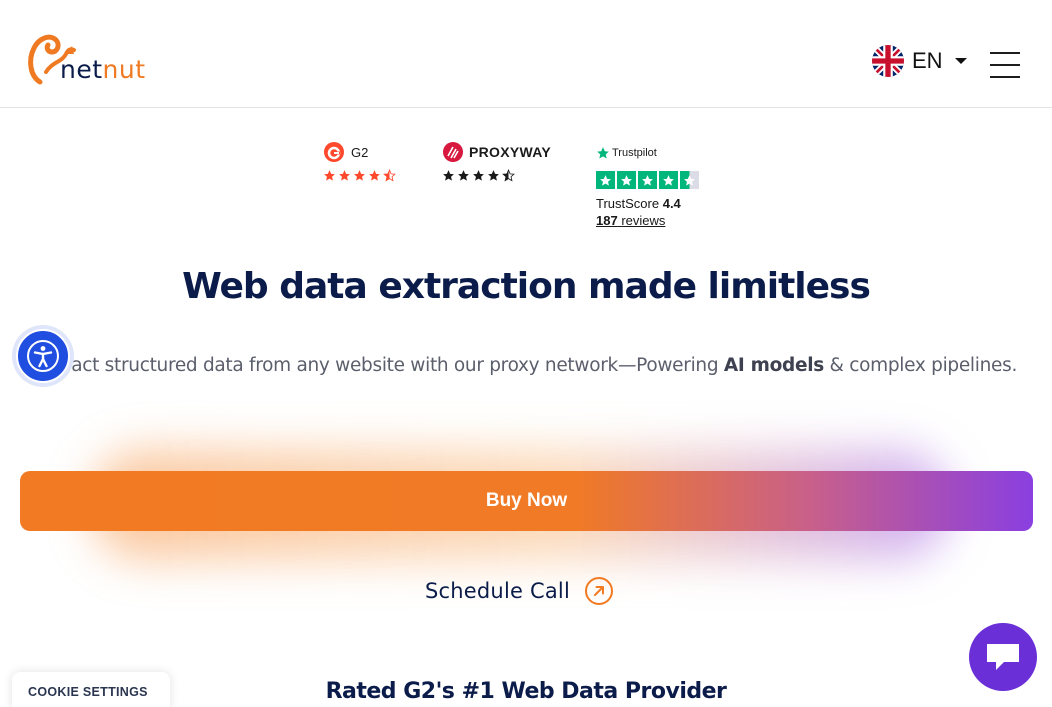 Image resolution: width=1052 pixels, height=707 pixels. I want to click on cookie-settings-button: COOKIE SETTINGS, so click(91, 689).